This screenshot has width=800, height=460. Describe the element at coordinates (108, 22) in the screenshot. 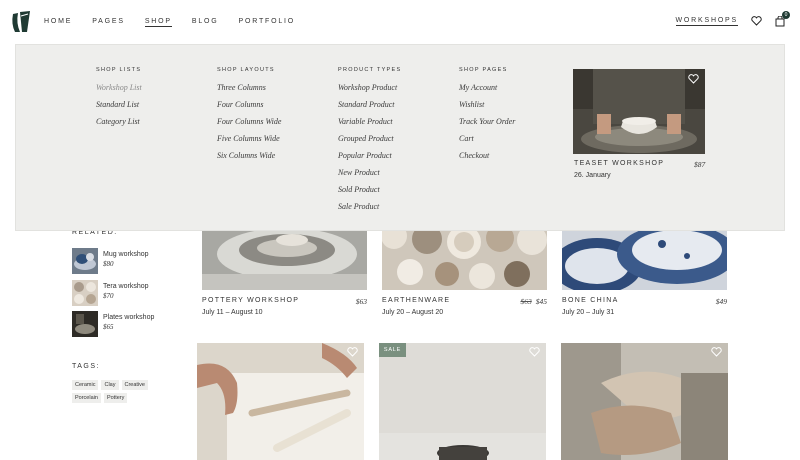

I see `nav-pages: PAGES` at that location.